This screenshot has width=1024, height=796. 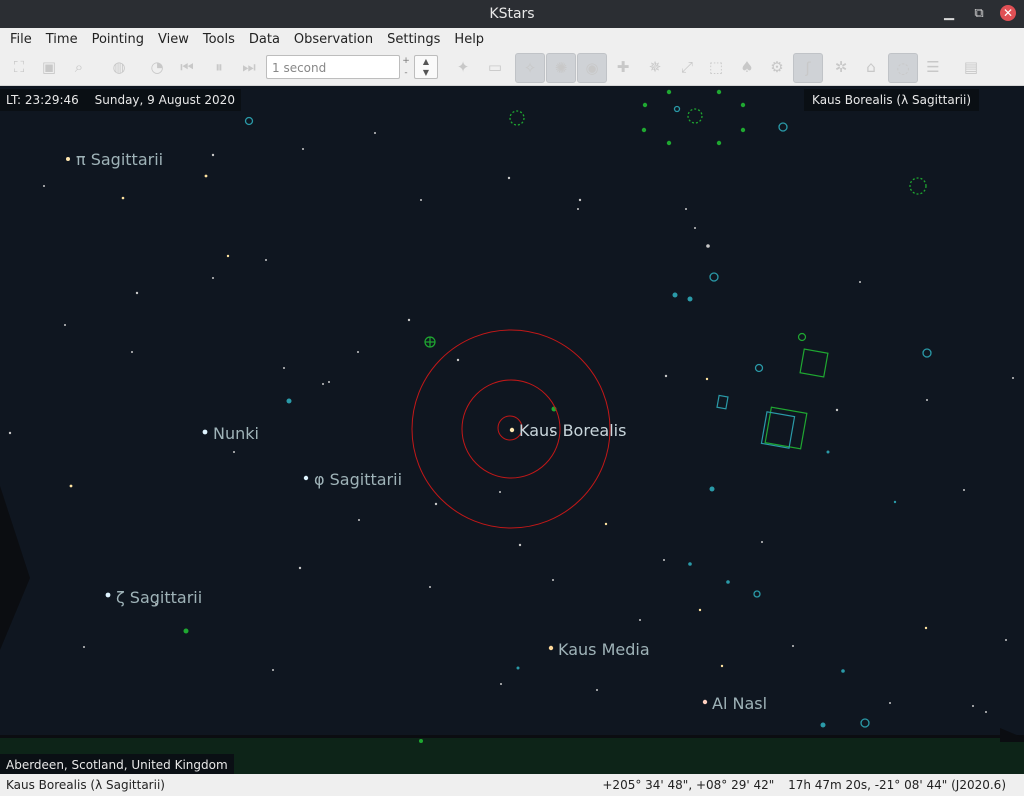 What do you see at coordinates (187, 67) in the screenshot?
I see `step-back-icon: ⏮` at bounding box center [187, 67].